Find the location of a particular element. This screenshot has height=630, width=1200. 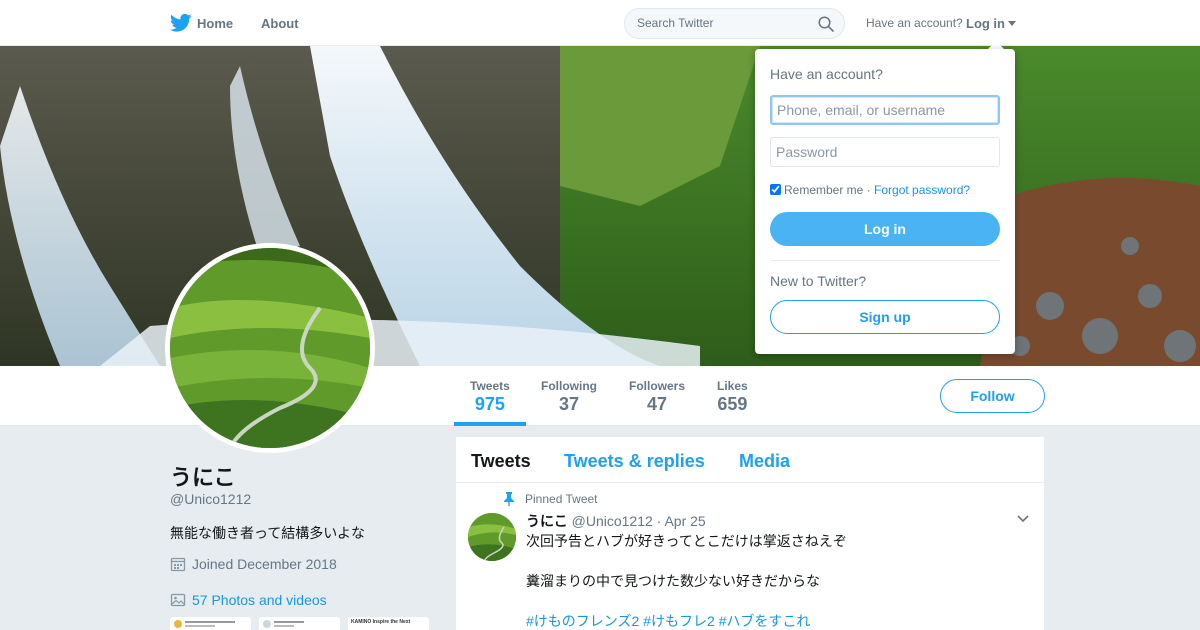

thumbnail-caption: KAMINO Inspire the Next is located at coordinates (381, 622).